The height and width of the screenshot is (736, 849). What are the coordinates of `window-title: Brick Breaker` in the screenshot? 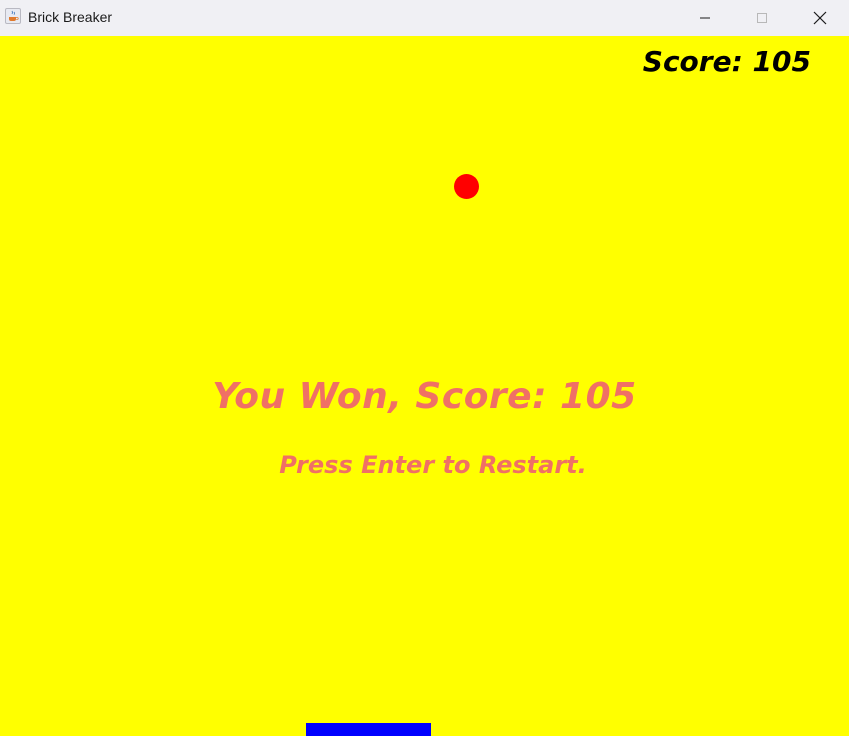 It's located at (70, 17).